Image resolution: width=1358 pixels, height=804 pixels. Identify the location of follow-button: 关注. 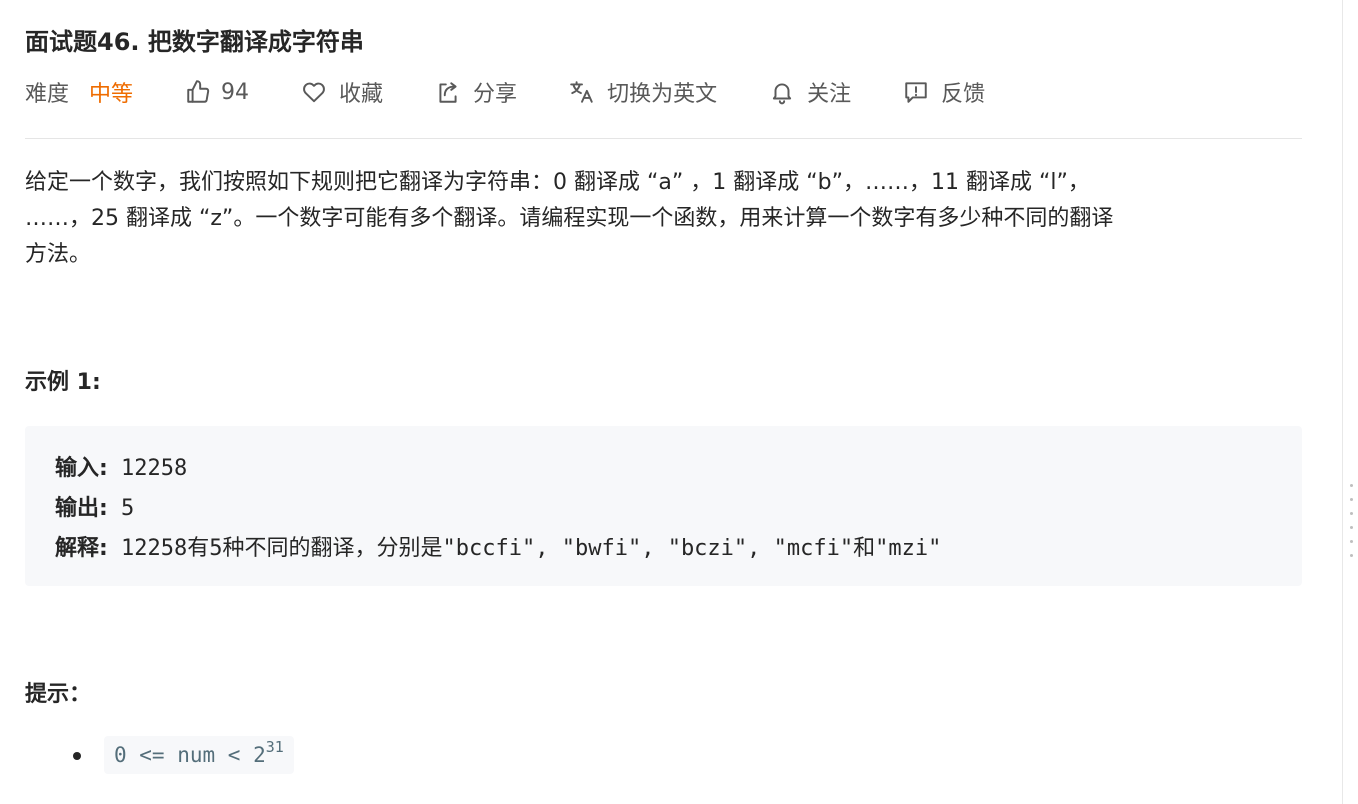
(810, 92).